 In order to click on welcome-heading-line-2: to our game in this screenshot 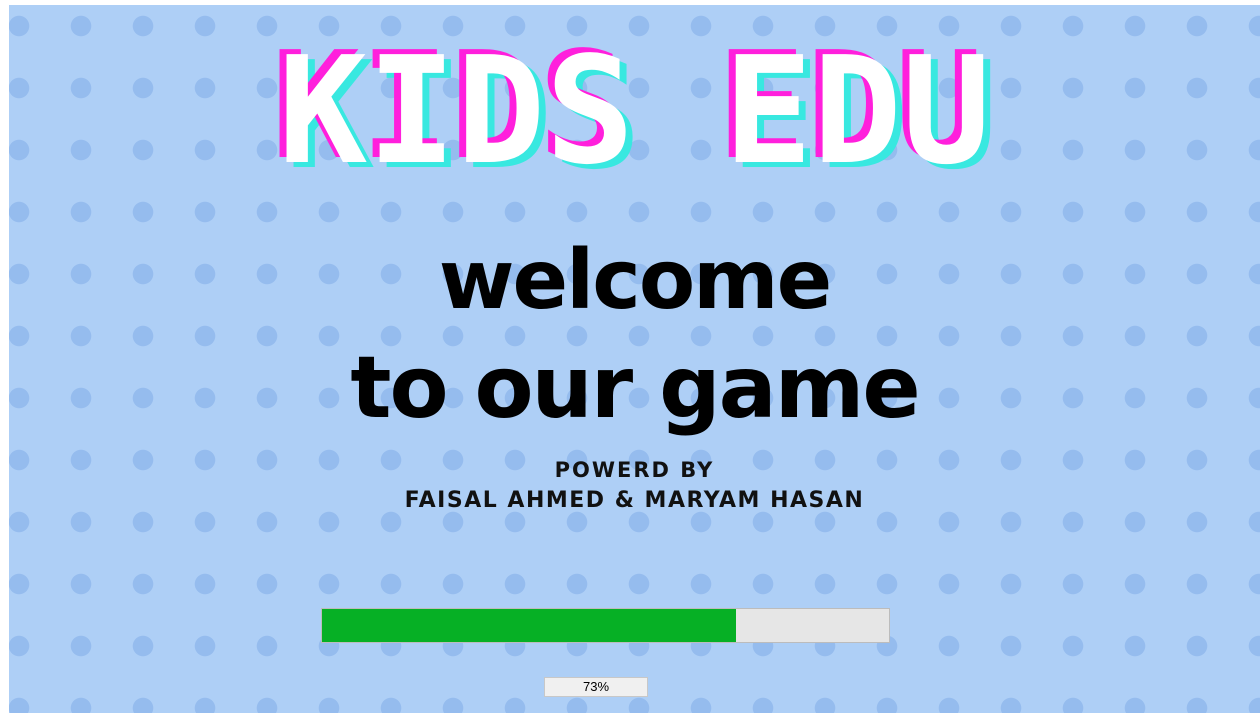, I will do `click(635, 388)`.